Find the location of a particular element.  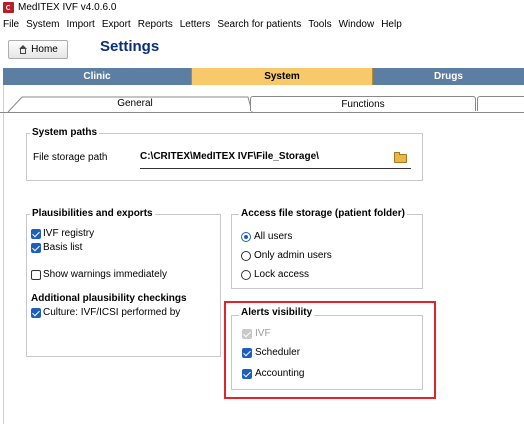

menu-export: Export is located at coordinates (116, 24).